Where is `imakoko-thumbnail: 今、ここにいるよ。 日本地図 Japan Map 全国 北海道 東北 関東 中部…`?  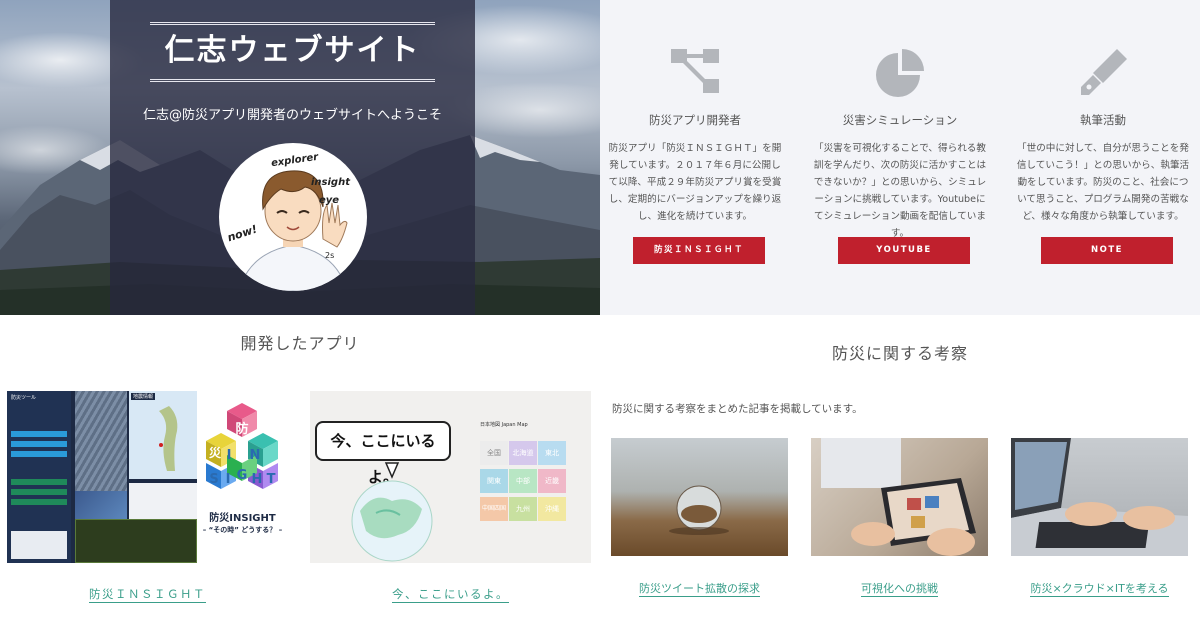
imakoko-thumbnail: 今、ここにいるよ。 日本地図 Japan Map 全国 北海道 東北 関東 中部… is located at coordinates (450, 477).